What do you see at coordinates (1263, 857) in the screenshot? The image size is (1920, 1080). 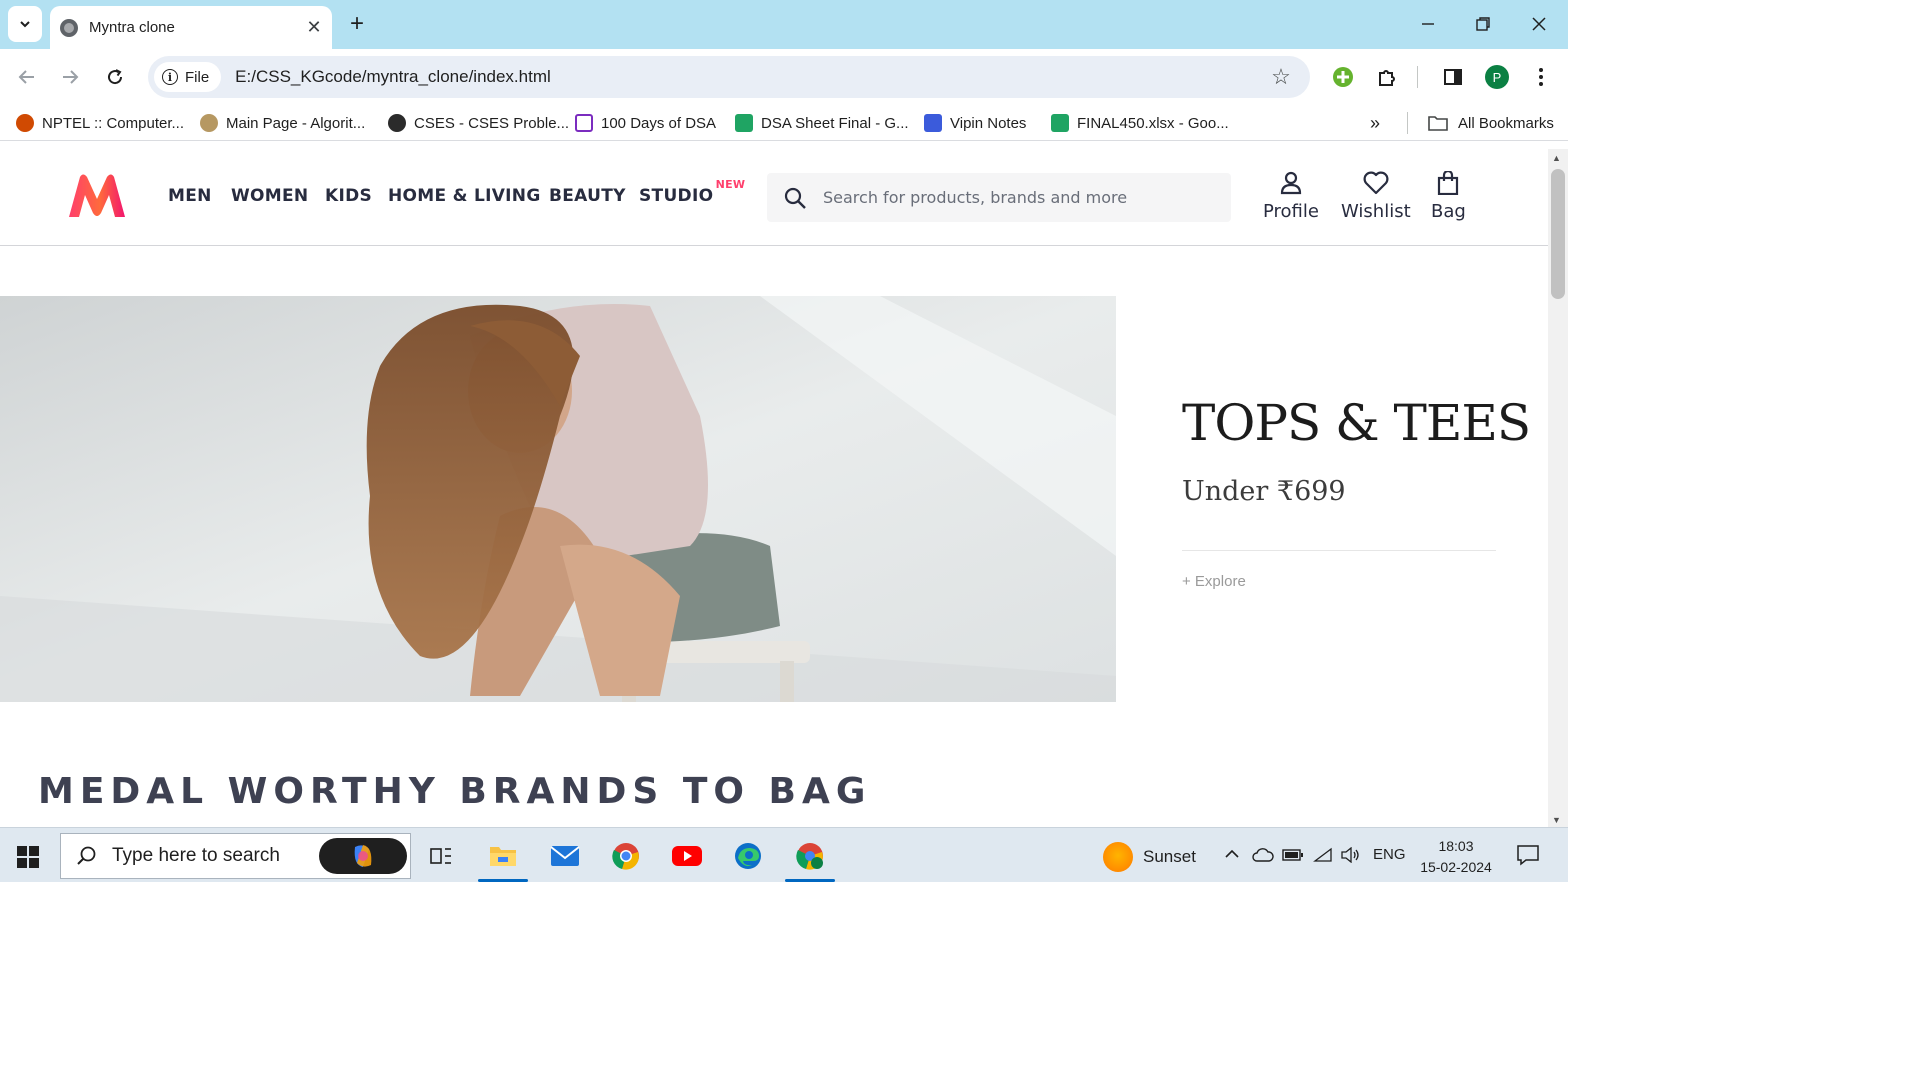 I see `onedrive-icon` at bounding box center [1263, 857].